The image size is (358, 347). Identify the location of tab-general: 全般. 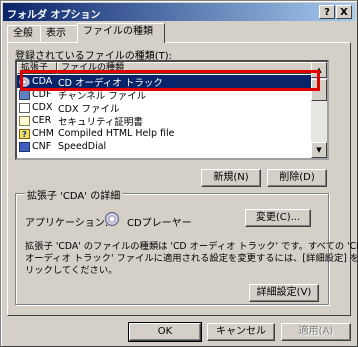
(24, 33).